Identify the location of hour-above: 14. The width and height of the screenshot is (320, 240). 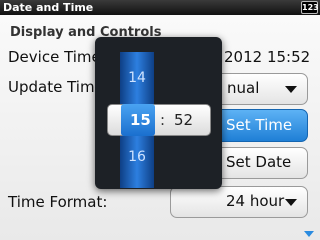
(137, 78).